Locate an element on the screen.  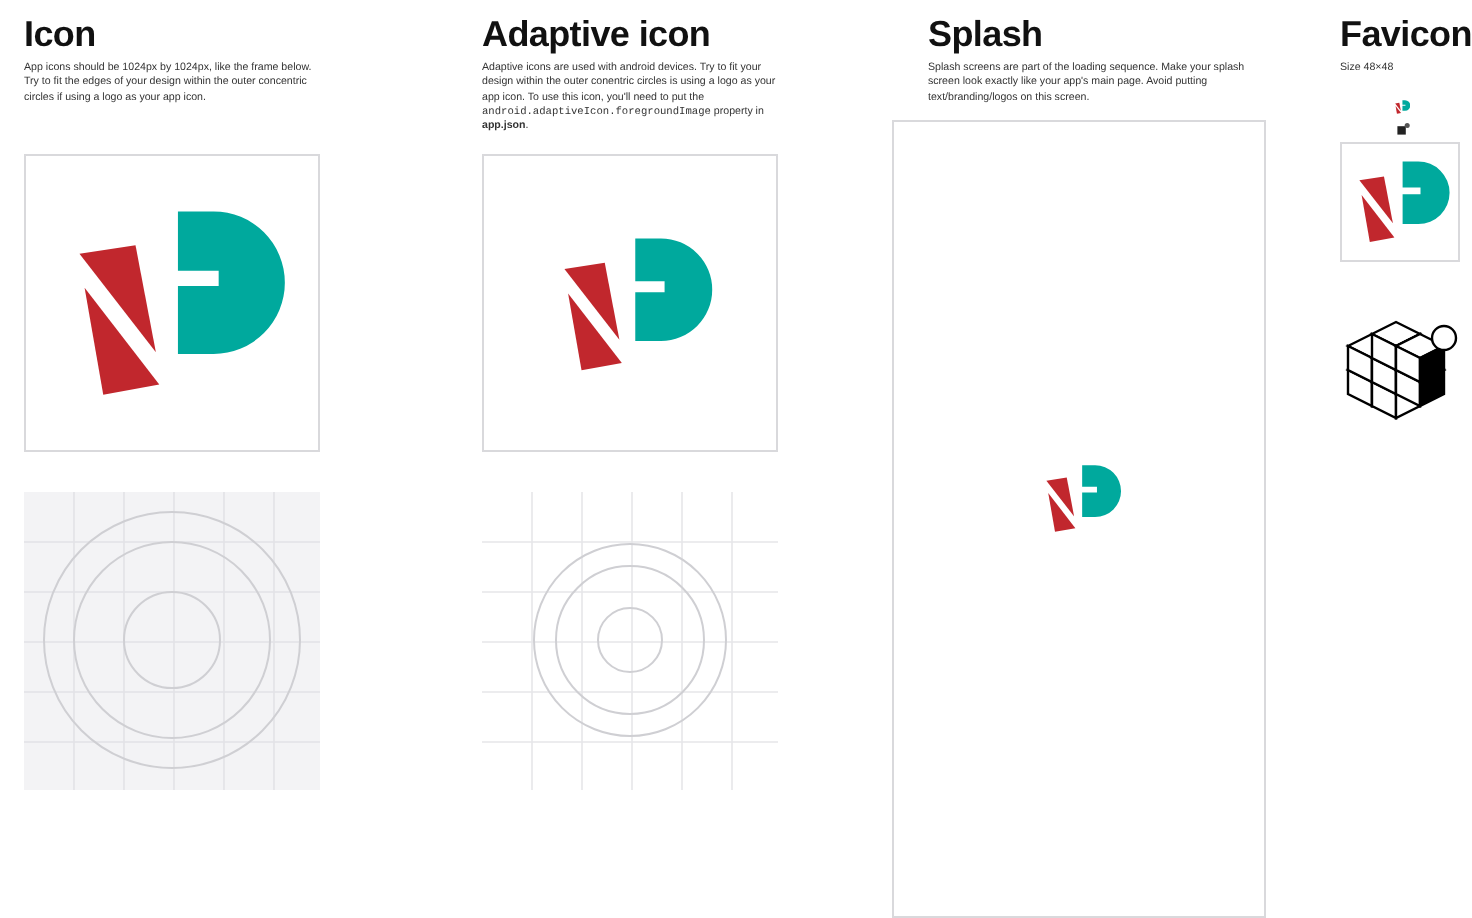
section-title: Favicon is located at coordinates (1406, 34).